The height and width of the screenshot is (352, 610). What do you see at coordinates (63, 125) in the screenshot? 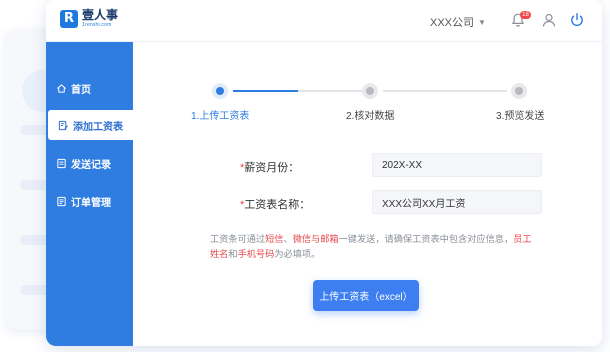
I see `edit-sheet-icon` at bounding box center [63, 125].